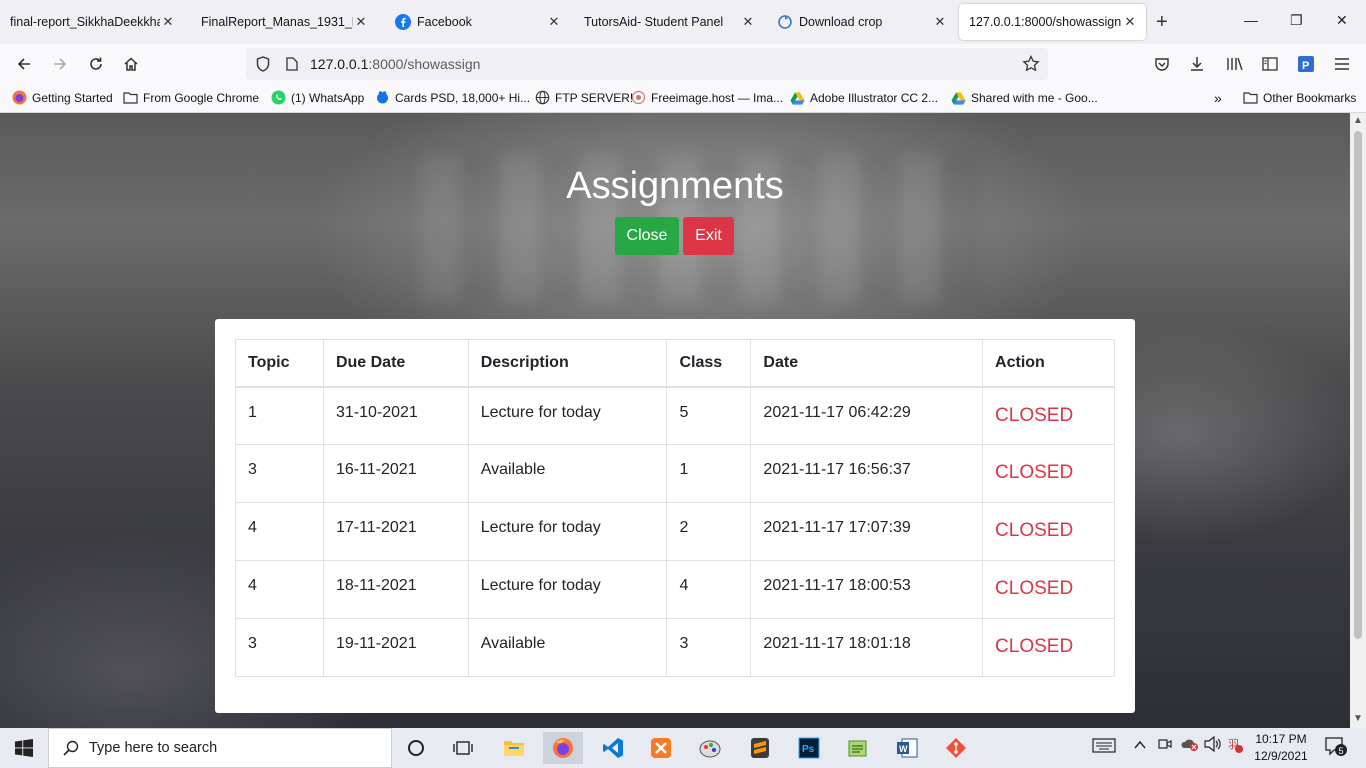 The image size is (1366, 768). What do you see at coordinates (1235, 64) in the screenshot?
I see `library-icon` at bounding box center [1235, 64].